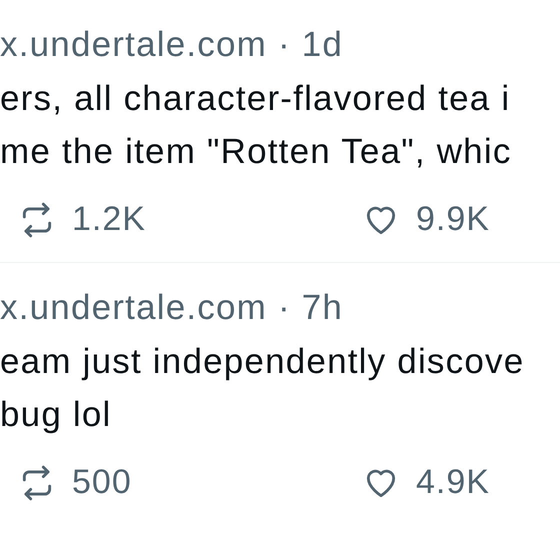 The image size is (560, 560). What do you see at coordinates (262, 362) in the screenshot?
I see `post-text-line: eam just independently discove` at bounding box center [262, 362].